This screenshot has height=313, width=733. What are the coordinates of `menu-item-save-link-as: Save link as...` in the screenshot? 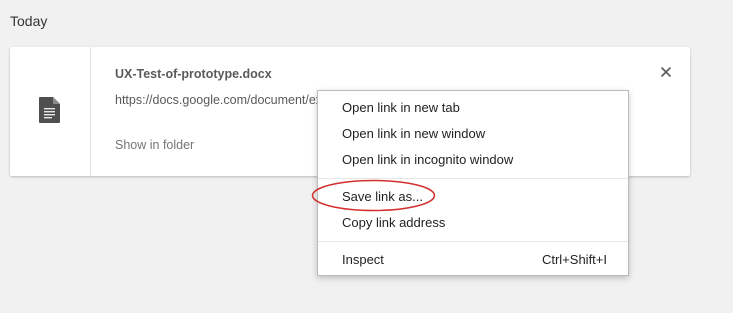 It's located at (473, 197).